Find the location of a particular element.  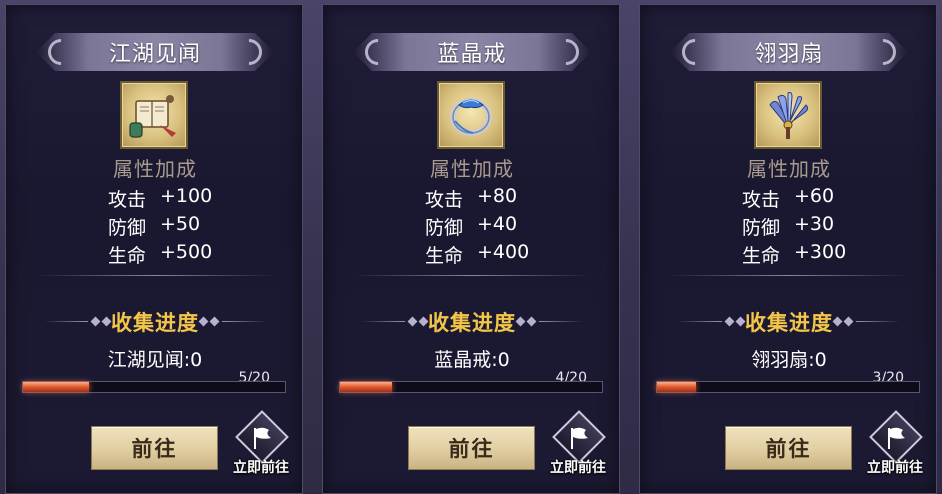

stat-defense: 防御 +30 is located at coordinates (788, 226).